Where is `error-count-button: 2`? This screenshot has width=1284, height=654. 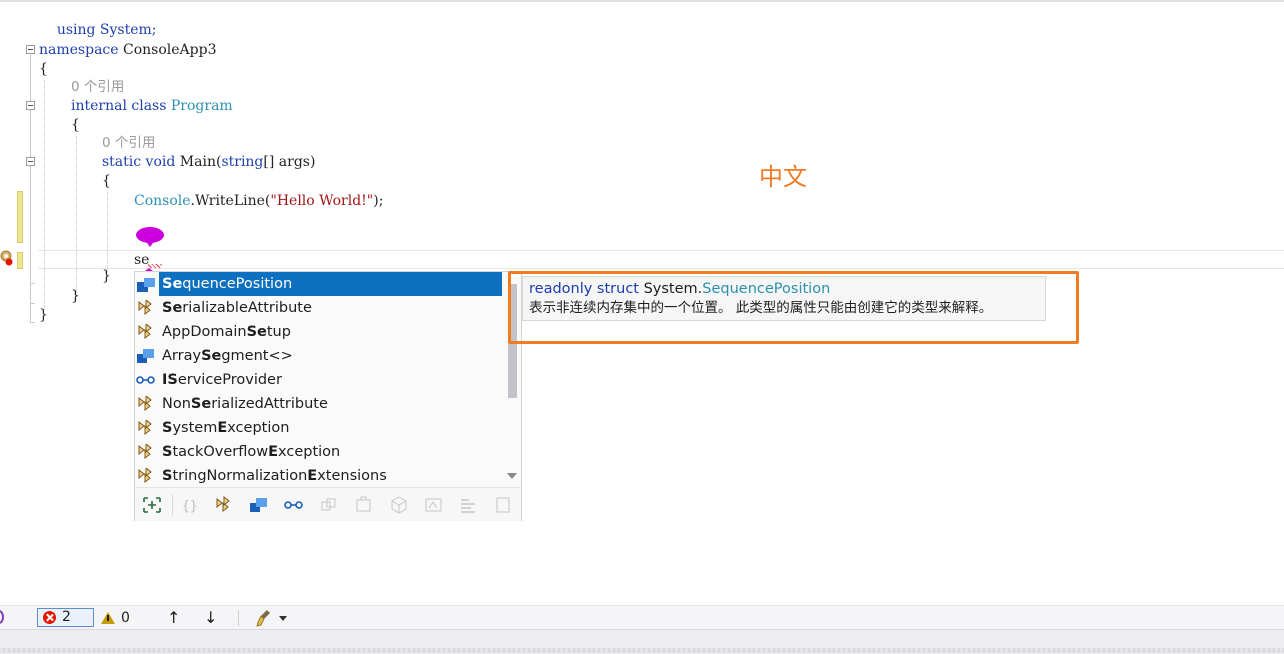
error-count-button: 2 is located at coordinates (65, 617).